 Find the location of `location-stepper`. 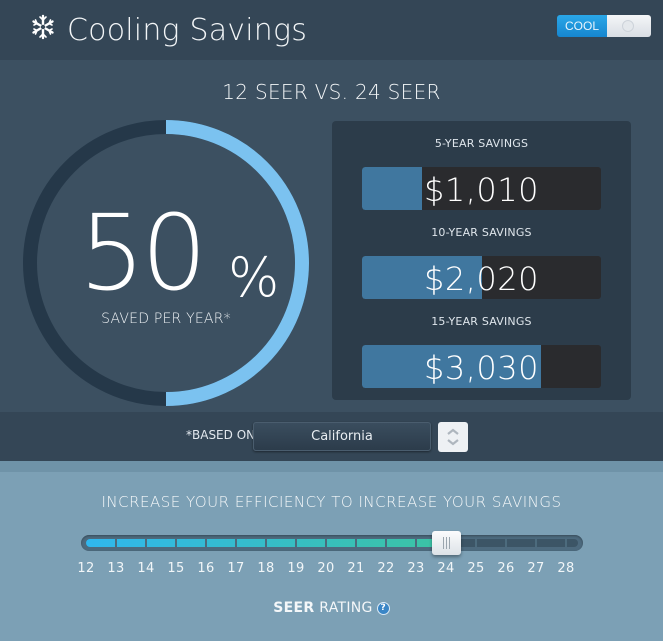

location-stepper is located at coordinates (453, 437).